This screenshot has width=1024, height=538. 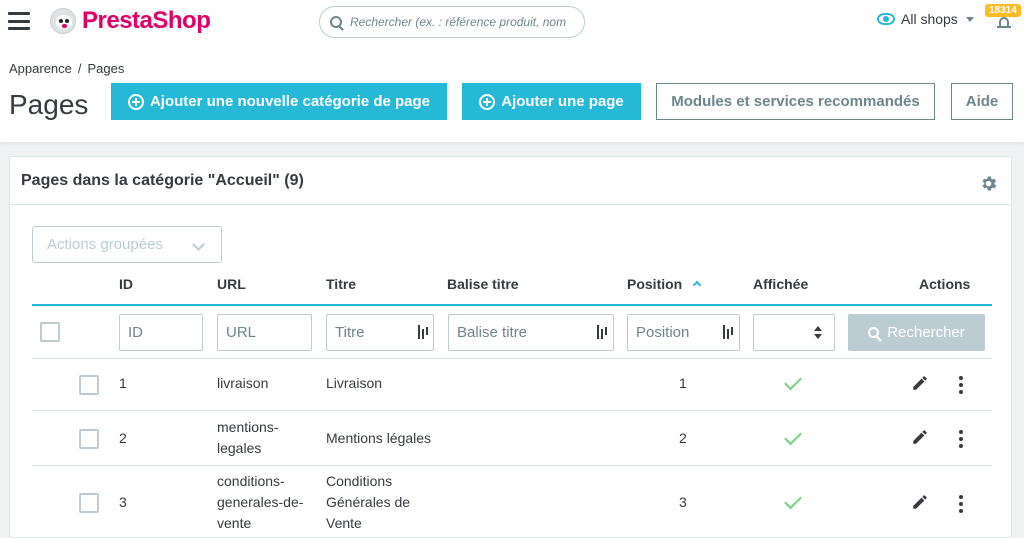 I want to click on column-header-url: URL, so click(x=231, y=284).